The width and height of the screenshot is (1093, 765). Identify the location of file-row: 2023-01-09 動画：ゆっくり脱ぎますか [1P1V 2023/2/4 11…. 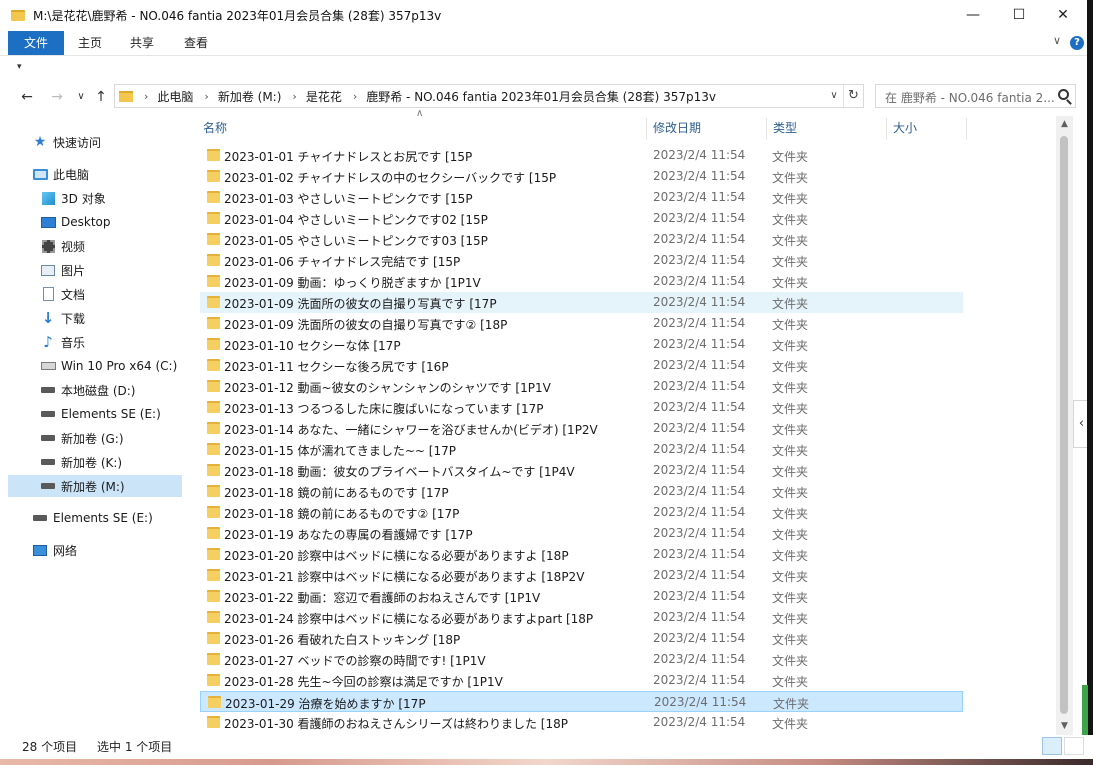
(581, 281).